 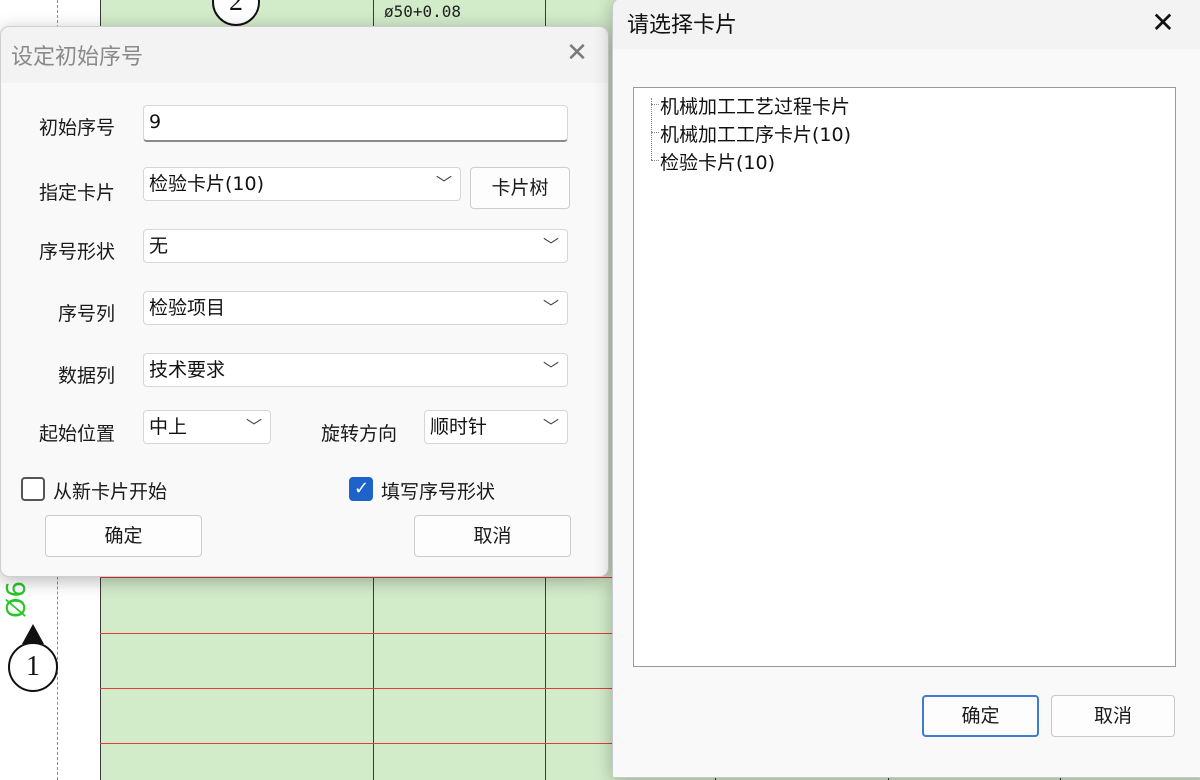 What do you see at coordinates (187, 308) in the screenshot?
I see `number-column-value: 检验项目` at bounding box center [187, 308].